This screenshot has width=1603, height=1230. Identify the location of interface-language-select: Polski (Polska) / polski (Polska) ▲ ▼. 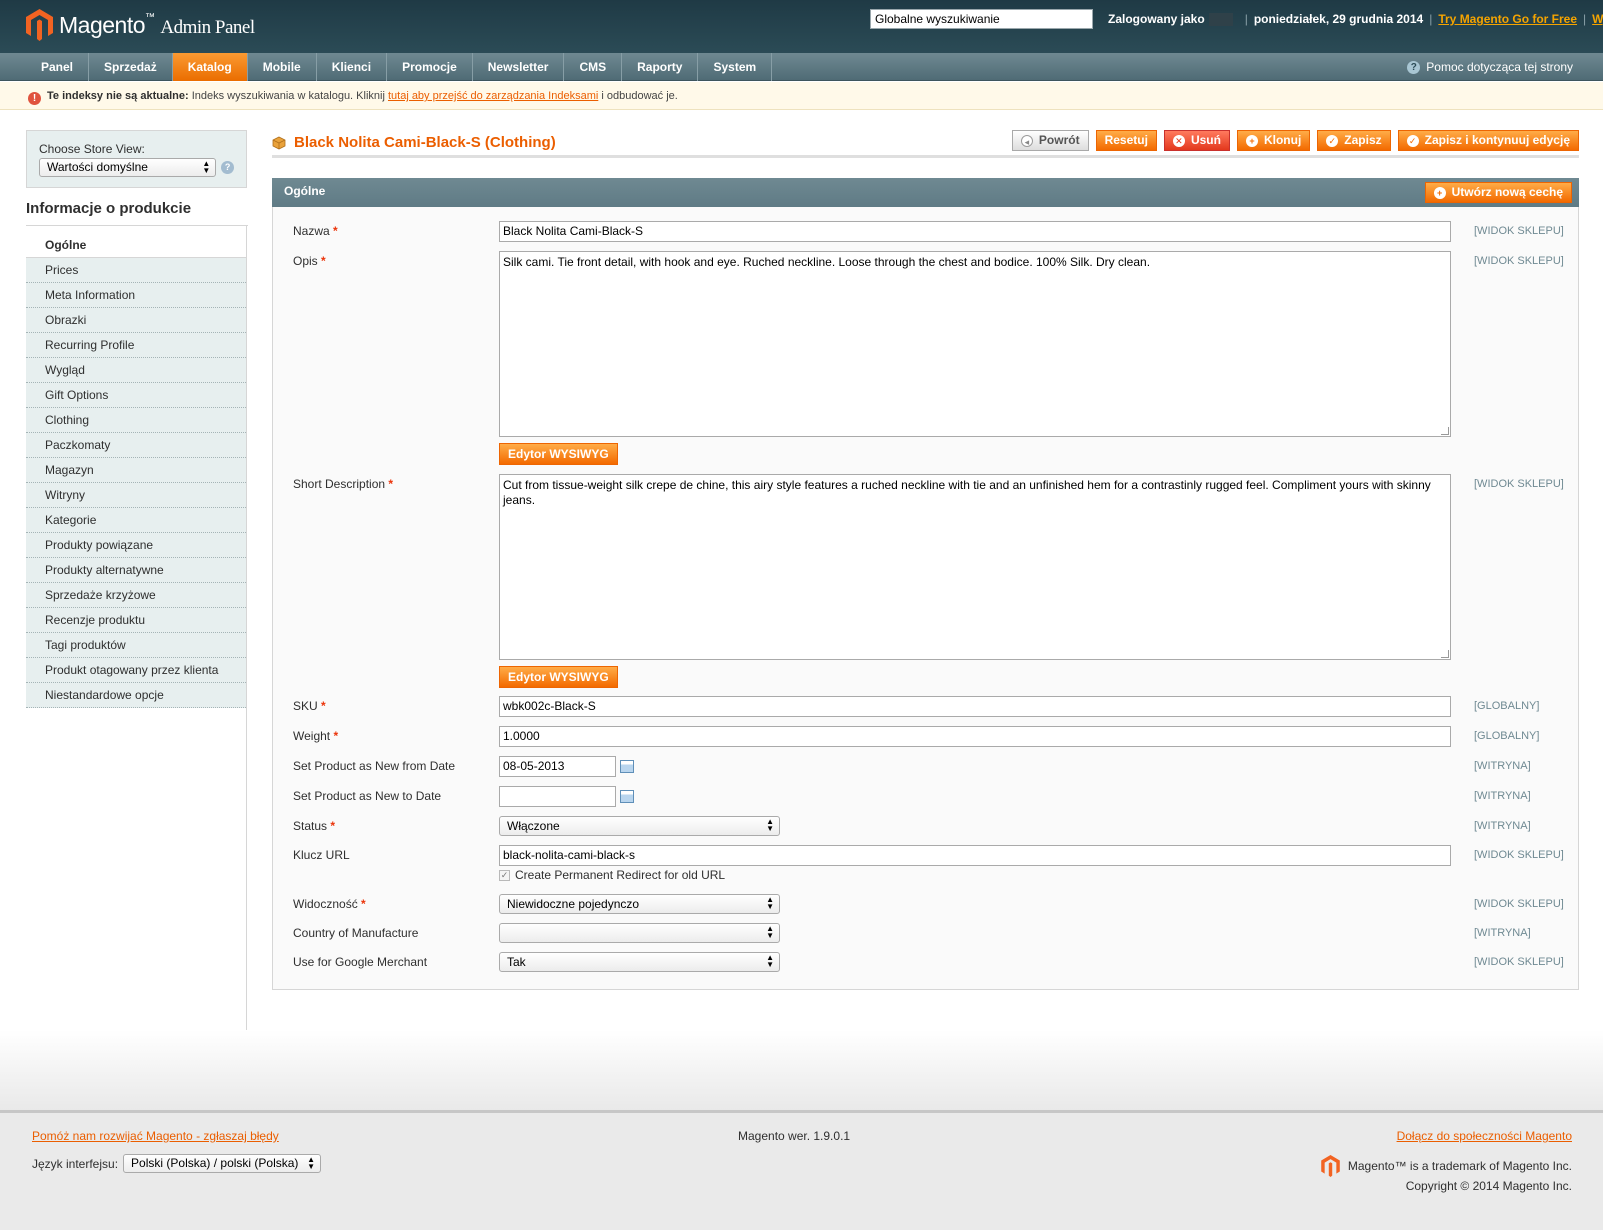
(222, 1163).